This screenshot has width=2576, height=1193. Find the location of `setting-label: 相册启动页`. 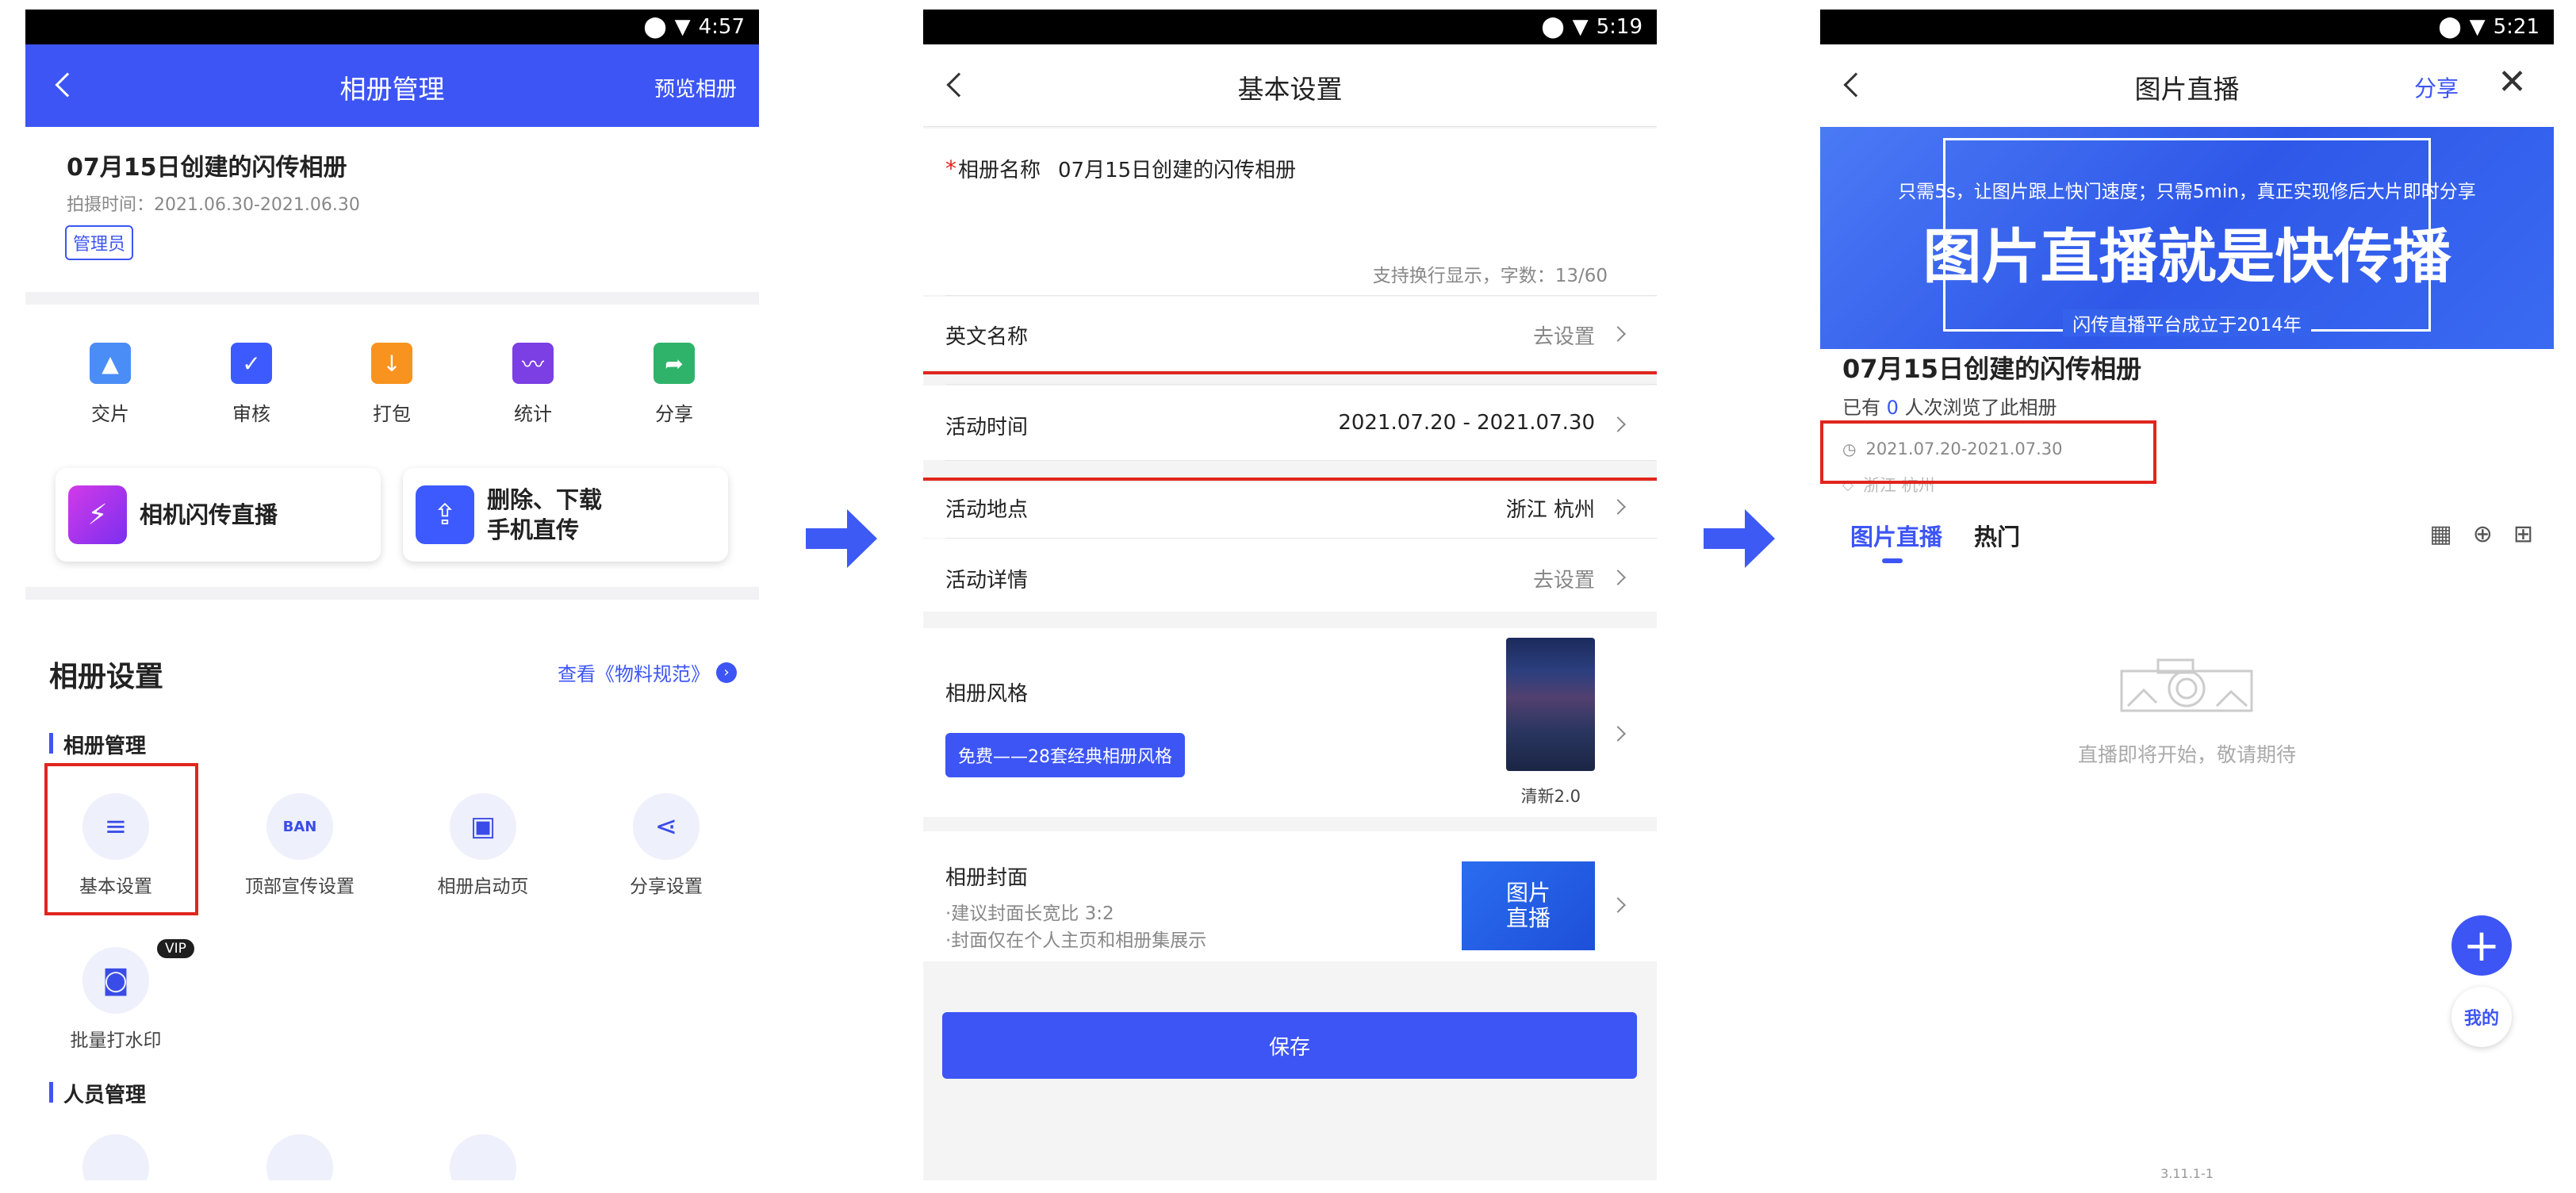

setting-label: 相册启动页 is located at coordinates (483, 887).